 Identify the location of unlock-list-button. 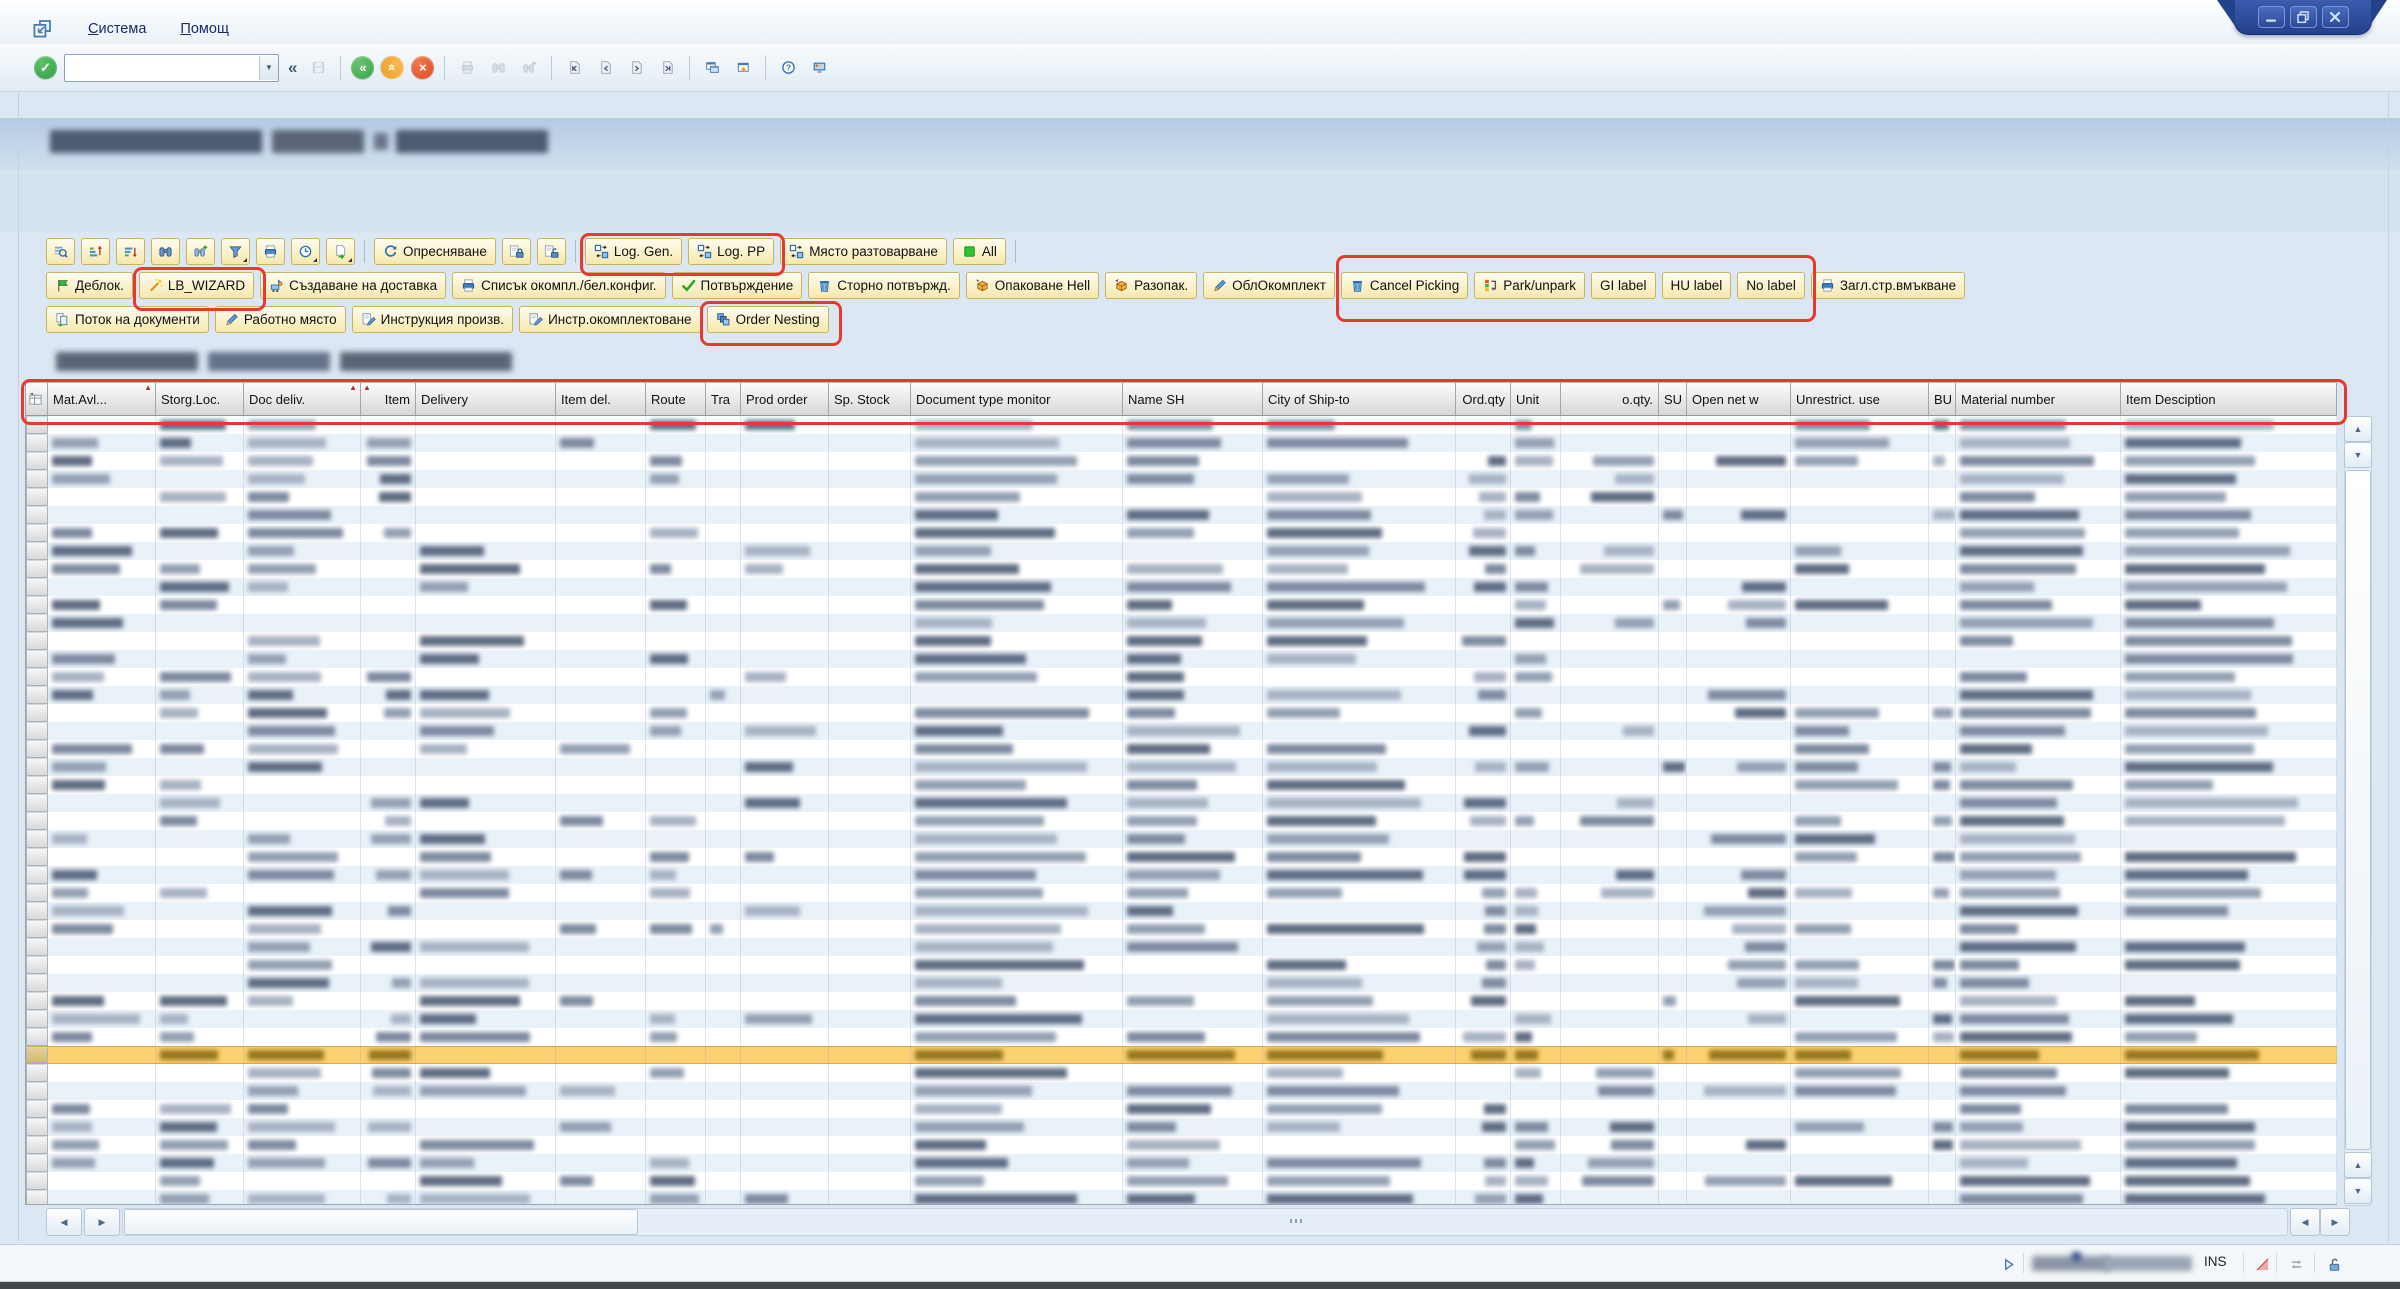
(551, 251).